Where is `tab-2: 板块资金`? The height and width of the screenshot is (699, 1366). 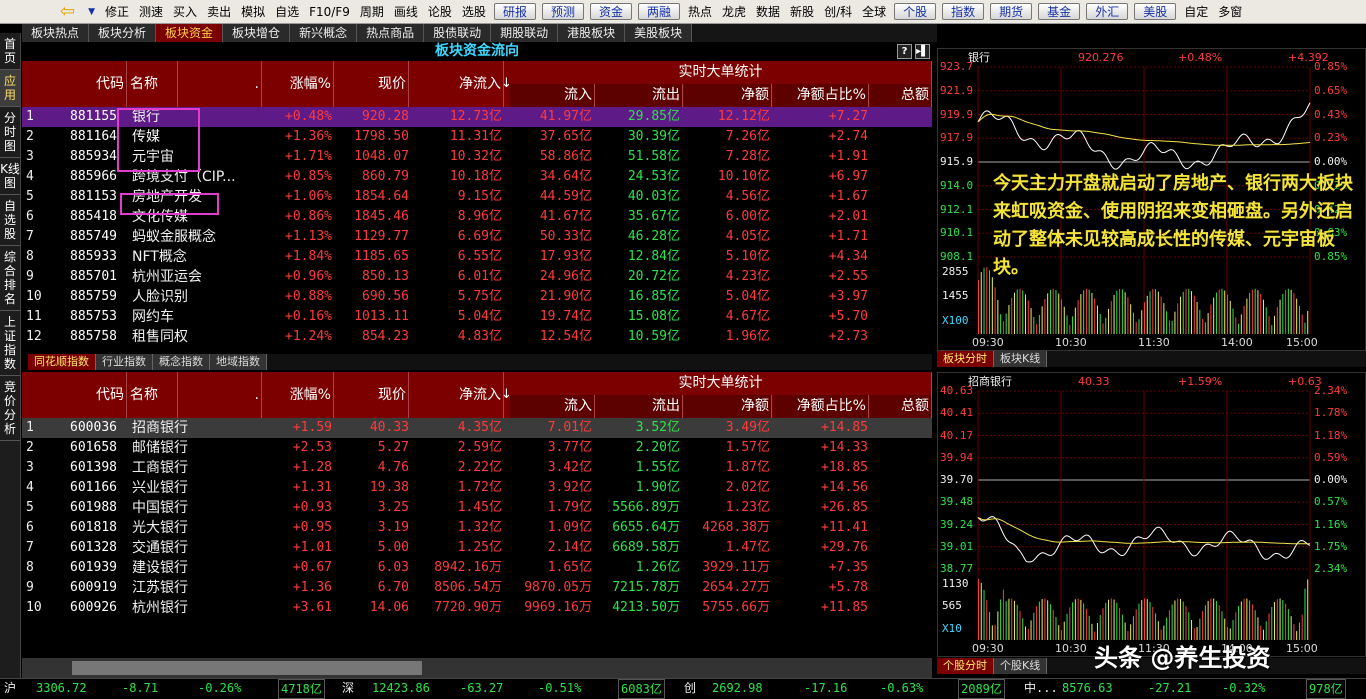
tab-2: 板块资金 is located at coordinates (190, 33).